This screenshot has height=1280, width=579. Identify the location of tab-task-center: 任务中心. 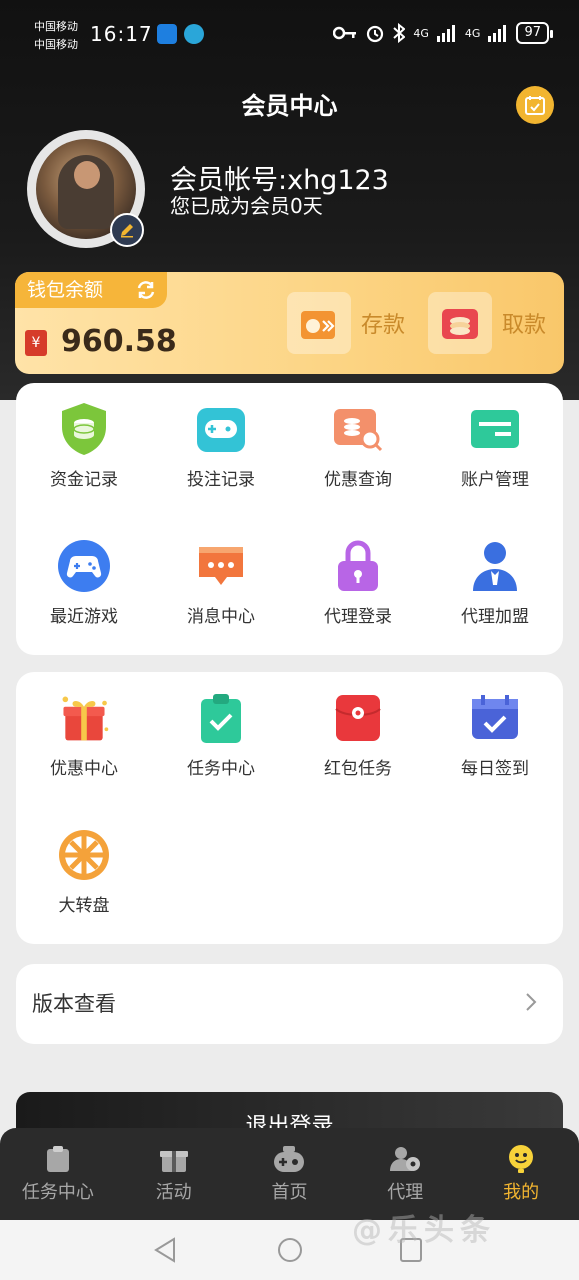
(58, 1174).